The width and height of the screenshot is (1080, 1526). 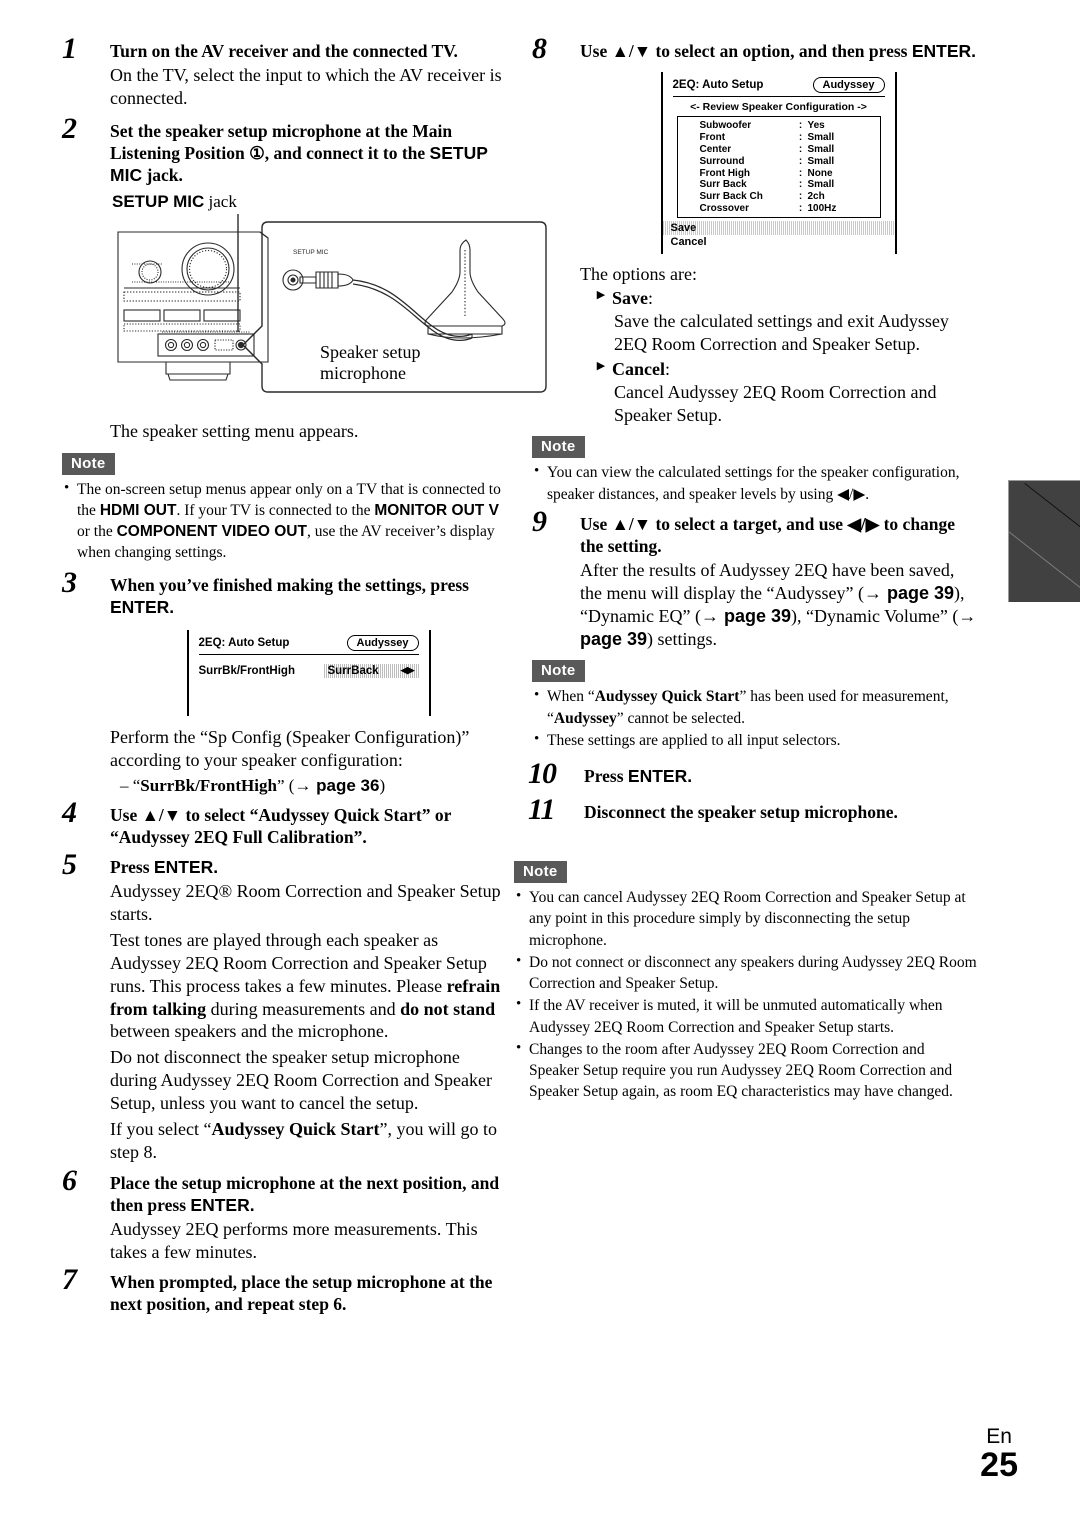 I want to click on step-11-number: 11, so click(x=541, y=810).